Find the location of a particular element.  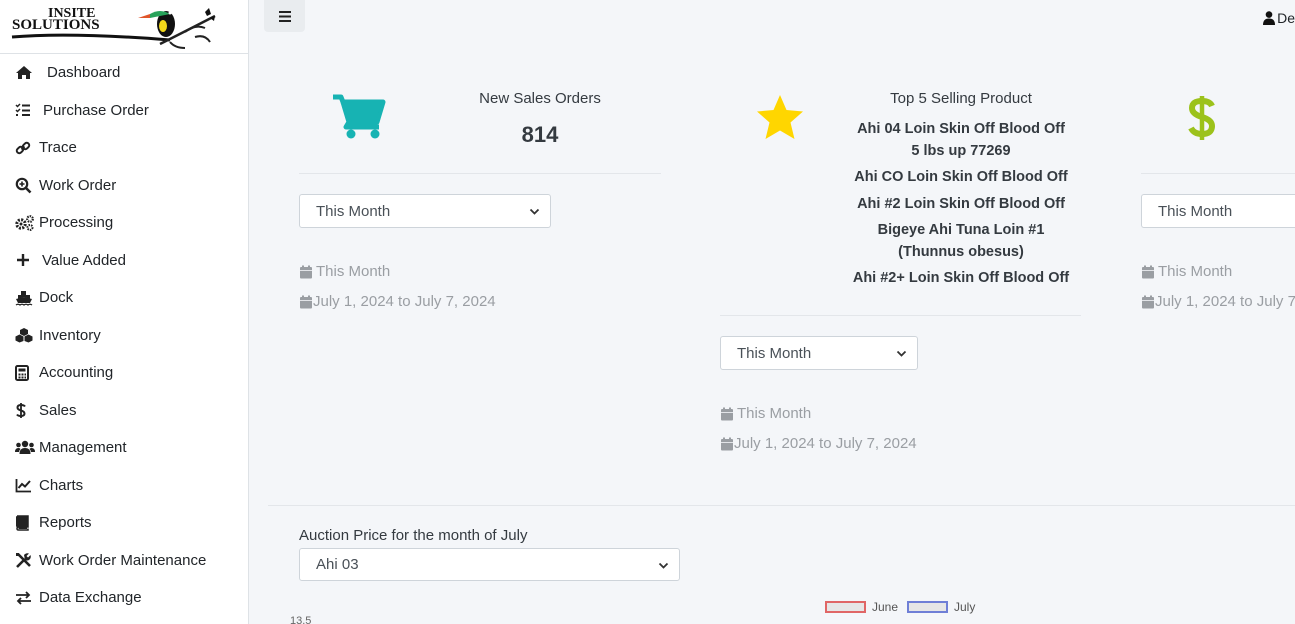

legend-june: June is located at coordinates (861, 607).